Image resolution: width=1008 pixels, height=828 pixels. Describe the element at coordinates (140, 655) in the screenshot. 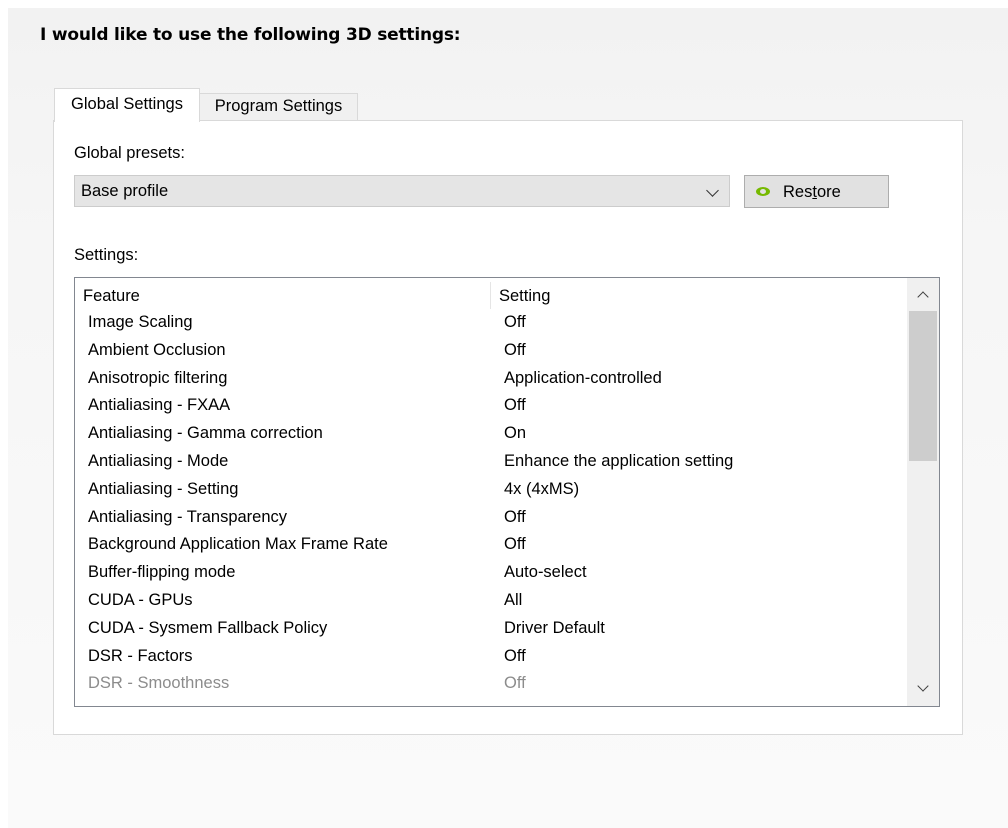

I see `feature-cell: DSR - Factors` at that location.